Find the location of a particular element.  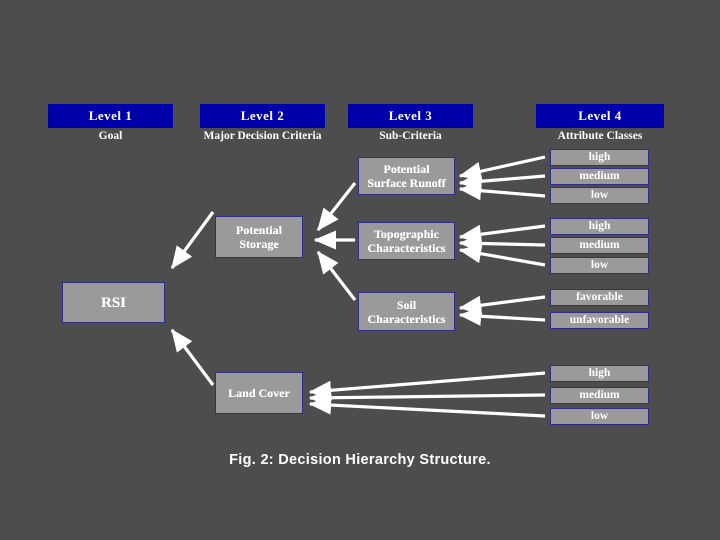

attribute-soil-favorable: favorable is located at coordinates (599, 297).